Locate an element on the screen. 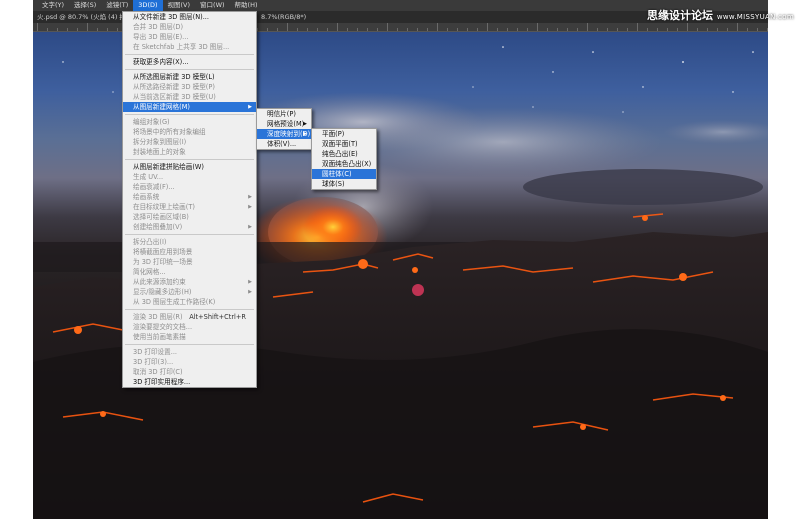  menu-item: 为 3D 打印统一场景 is located at coordinates (189, 262).